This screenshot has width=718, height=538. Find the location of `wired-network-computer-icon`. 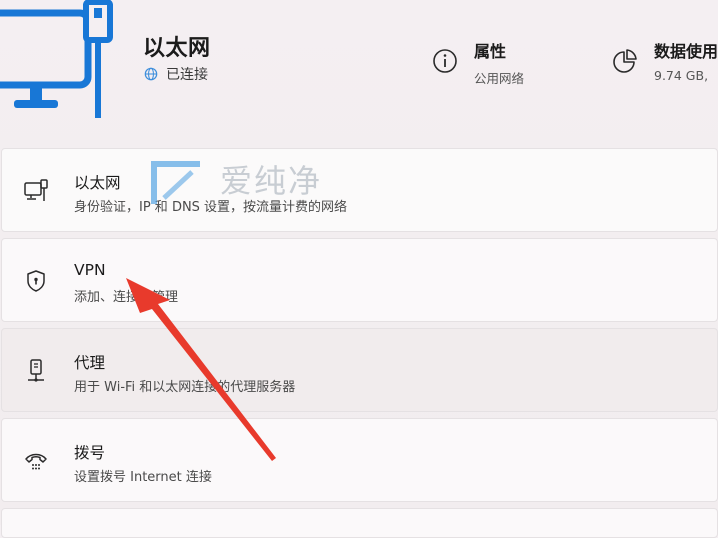

wired-network-computer-icon is located at coordinates (56, 59).